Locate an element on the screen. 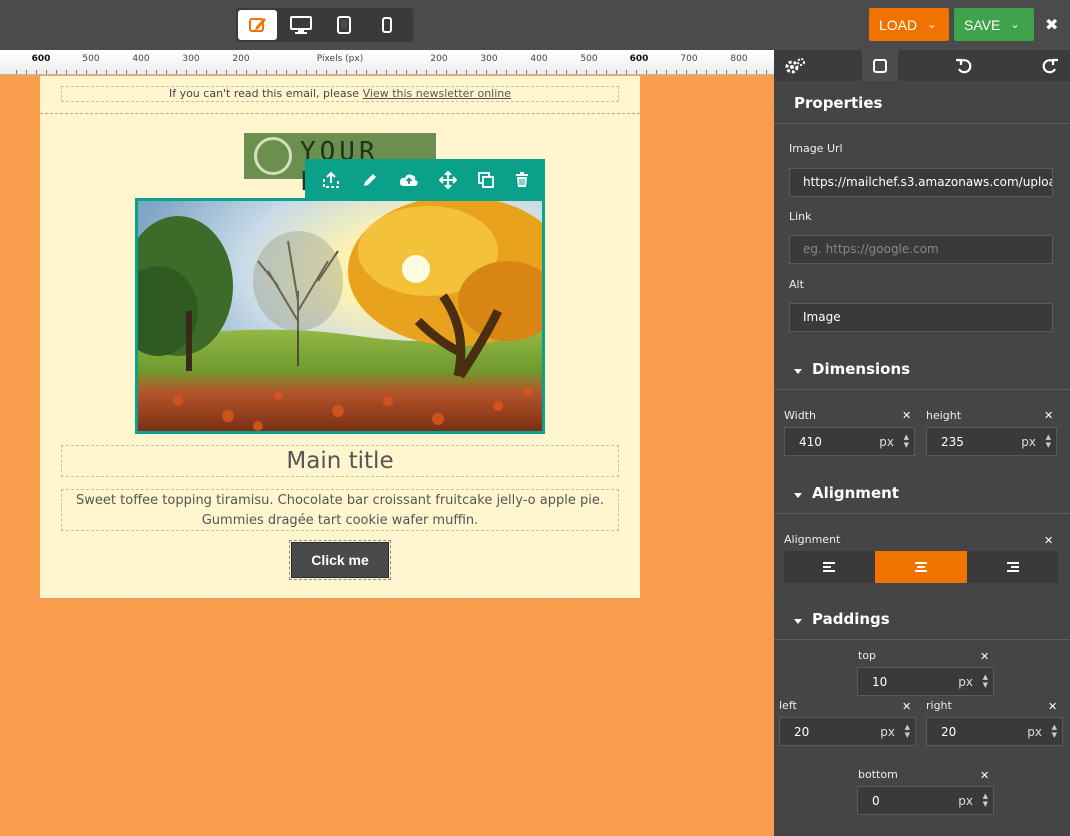  edit-mode-button is located at coordinates (258, 25).